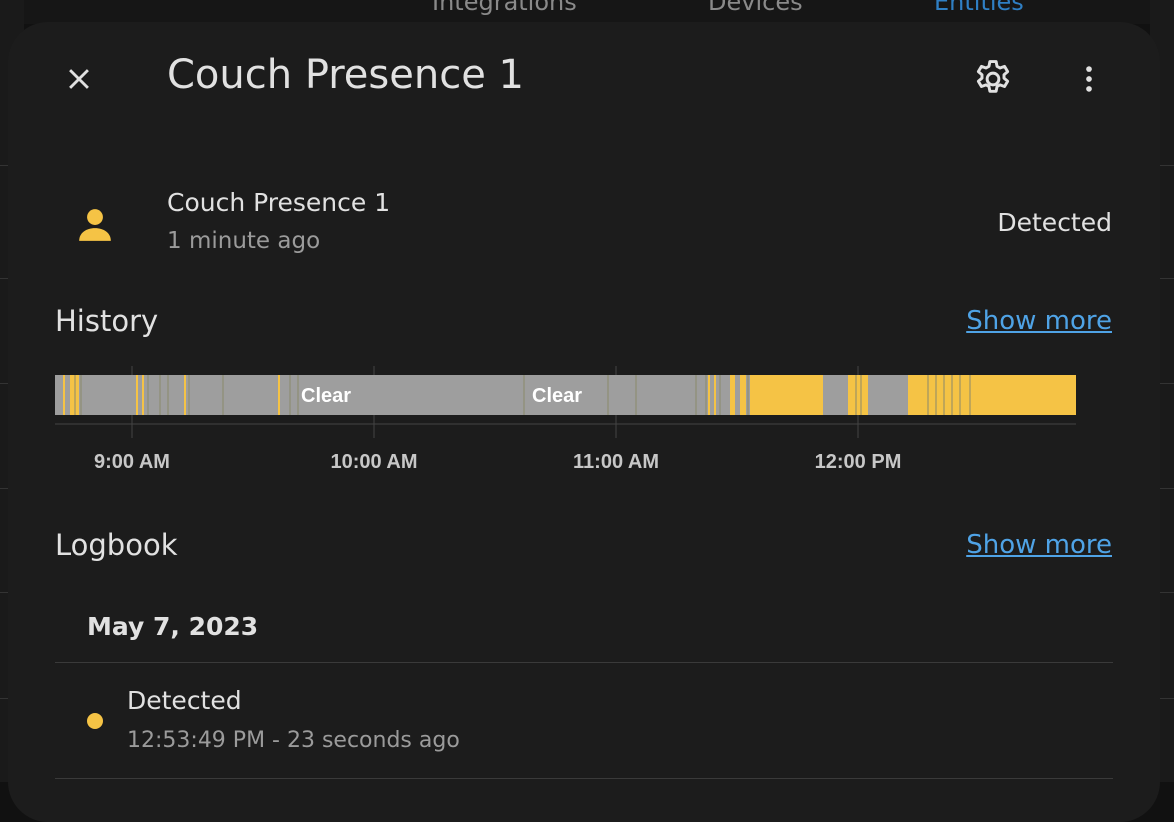 Image resolution: width=1174 pixels, height=822 pixels. Describe the element at coordinates (504, 8) in the screenshot. I see `tab-integrations: Integrations` at that location.